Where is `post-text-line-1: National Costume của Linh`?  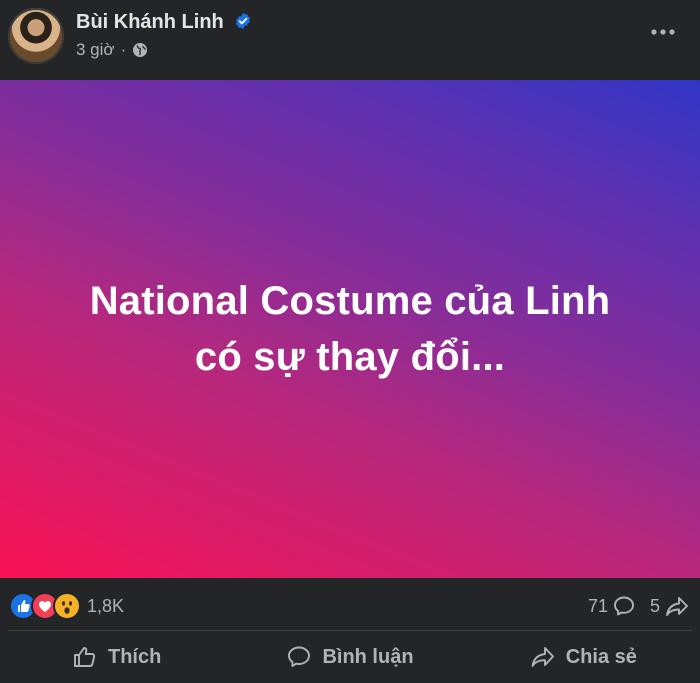
post-text-line-1: National Costume của Linh is located at coordinates (350, 301).